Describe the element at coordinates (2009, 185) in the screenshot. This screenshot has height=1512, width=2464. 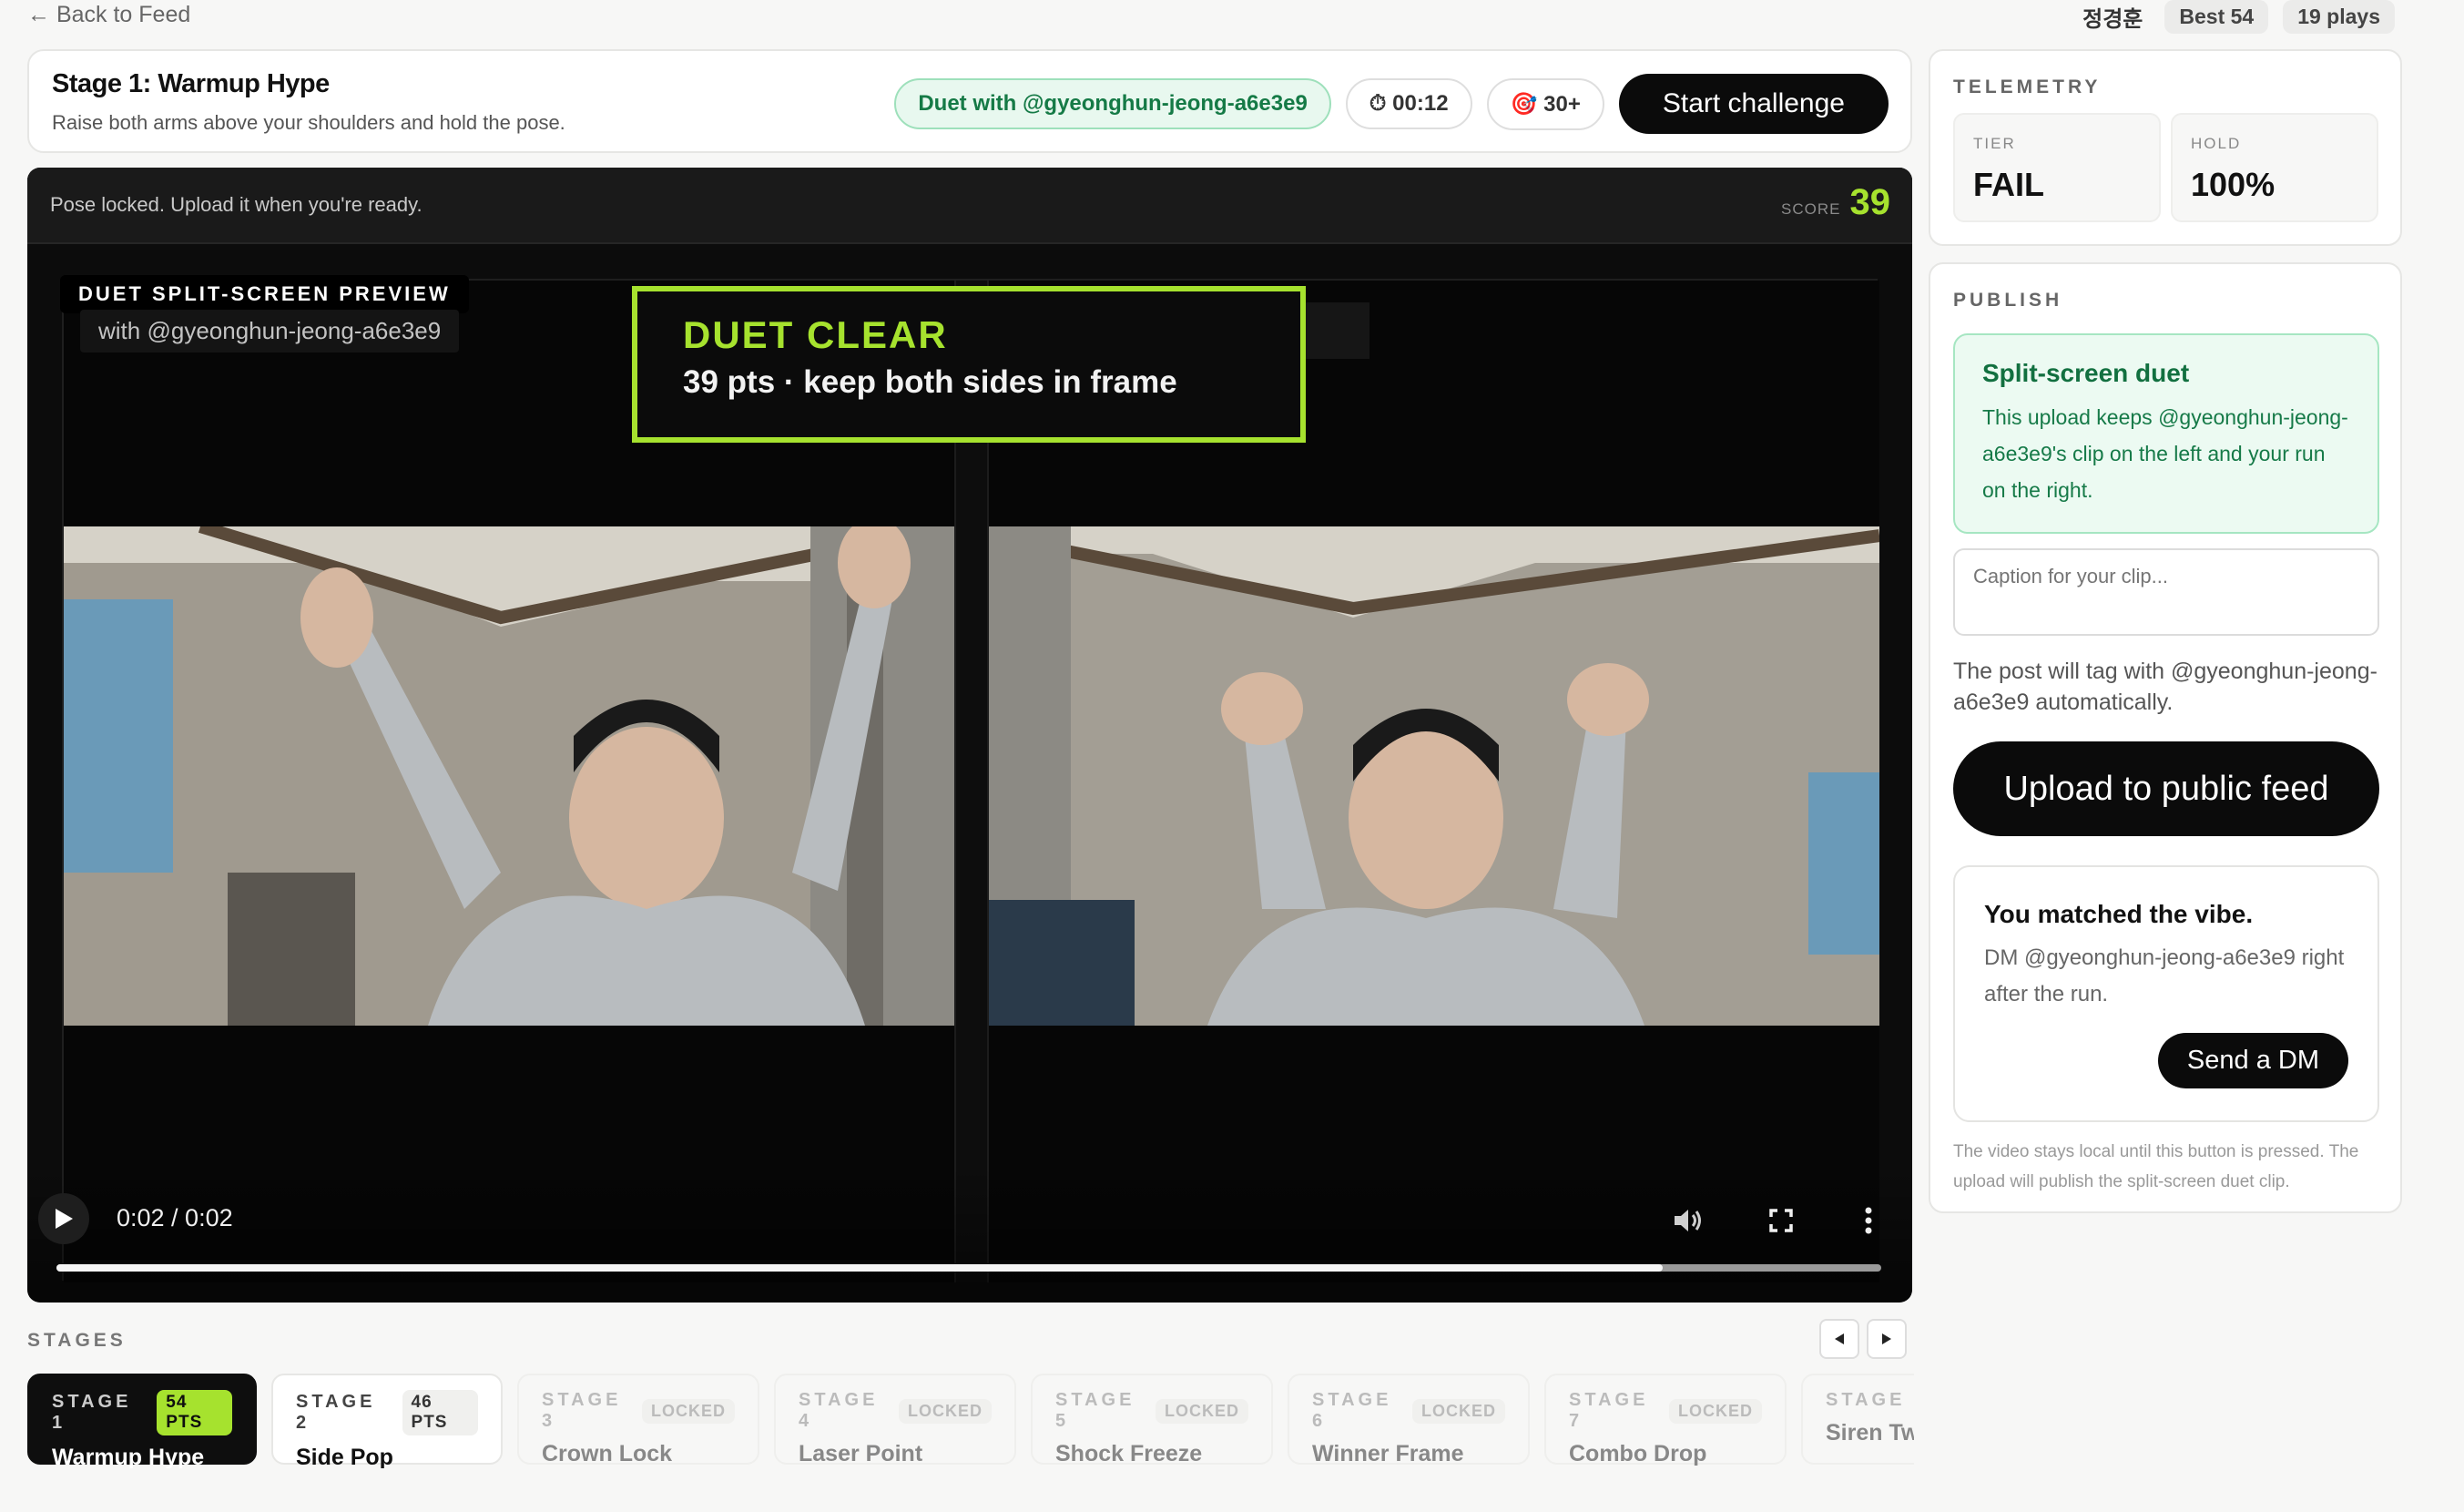
I see `tier-value: FAIL` at that location.